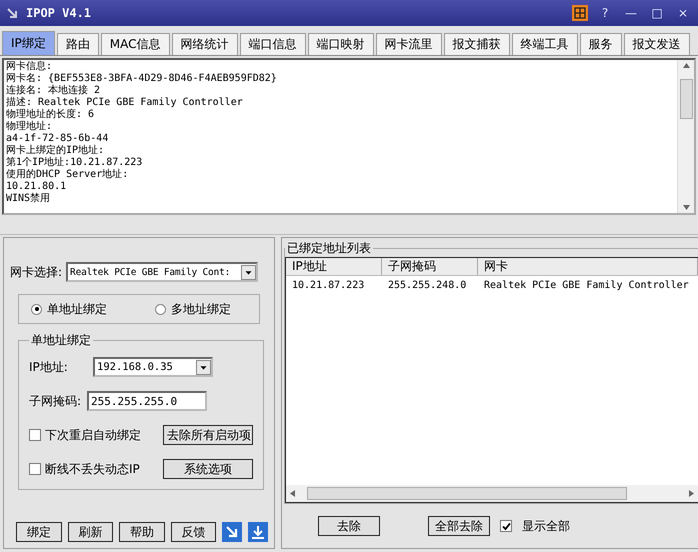  I want to click on title-bar-button: ×, so click(683, 13).